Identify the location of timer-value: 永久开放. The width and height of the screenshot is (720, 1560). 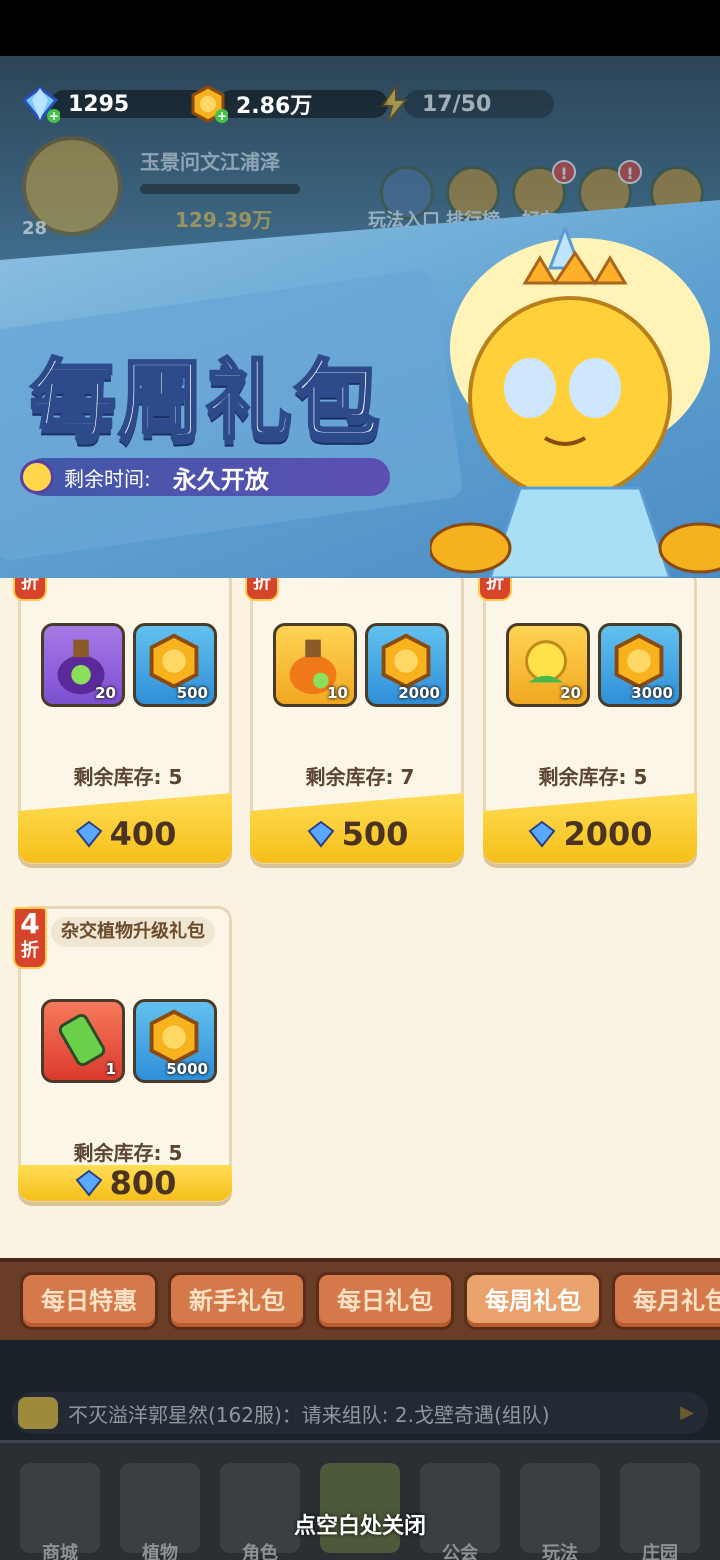
(220, 479).